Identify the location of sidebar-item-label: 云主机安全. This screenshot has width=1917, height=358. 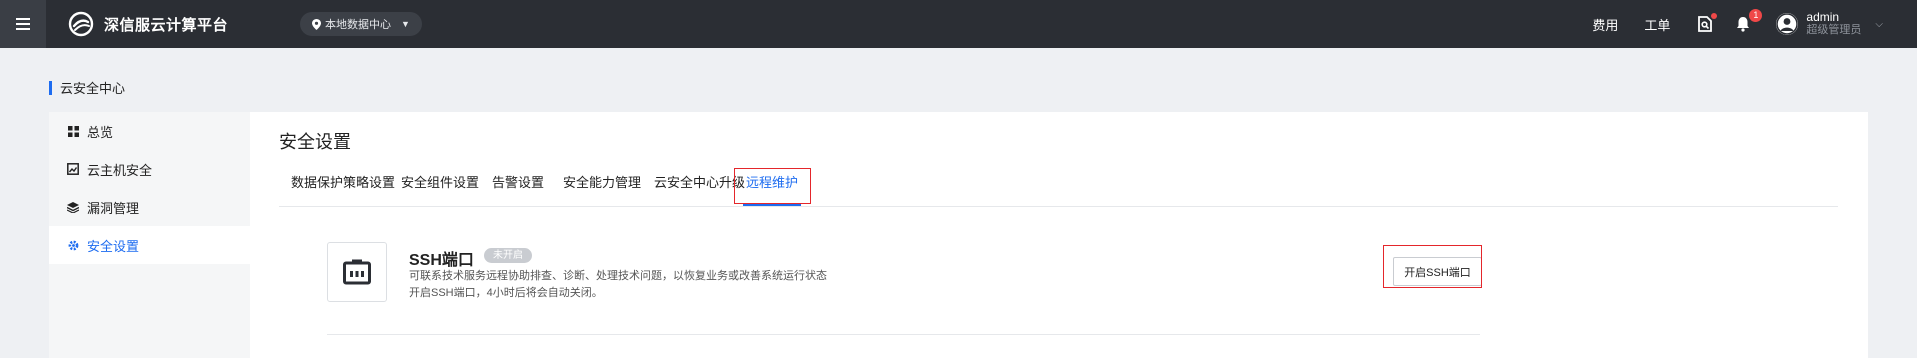
(120, 170).